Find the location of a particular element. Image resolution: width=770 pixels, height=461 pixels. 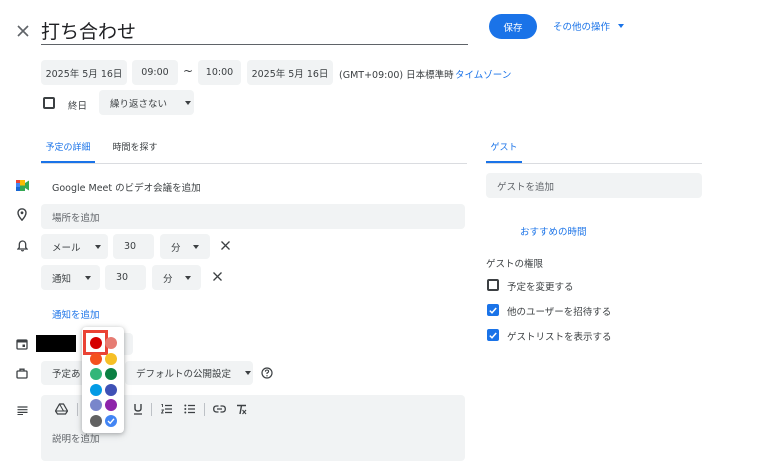

repeat-dropdown: 繰り返さない is located at coordinates (146, 102).